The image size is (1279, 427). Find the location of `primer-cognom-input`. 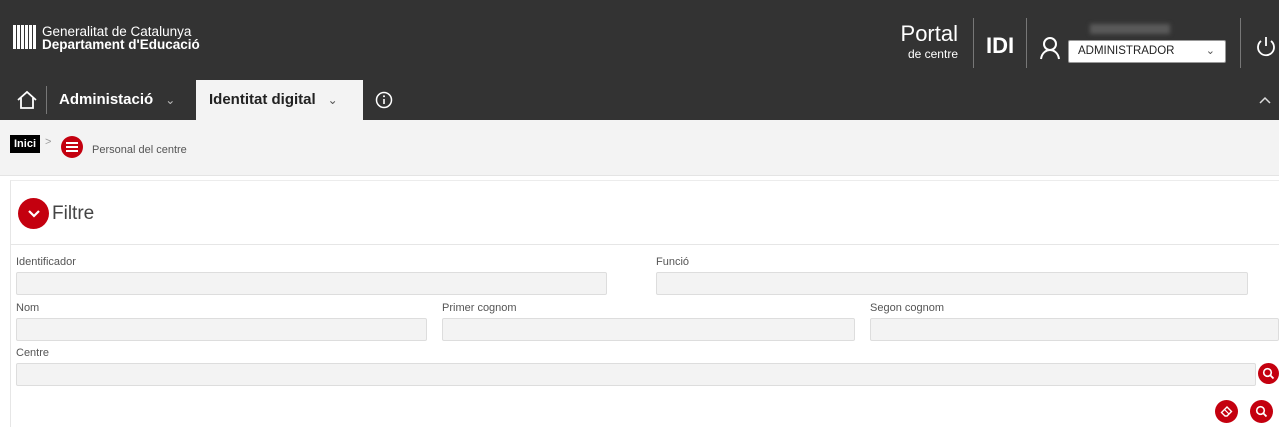

primer-cognom-input is located at coordinates (648, 329).